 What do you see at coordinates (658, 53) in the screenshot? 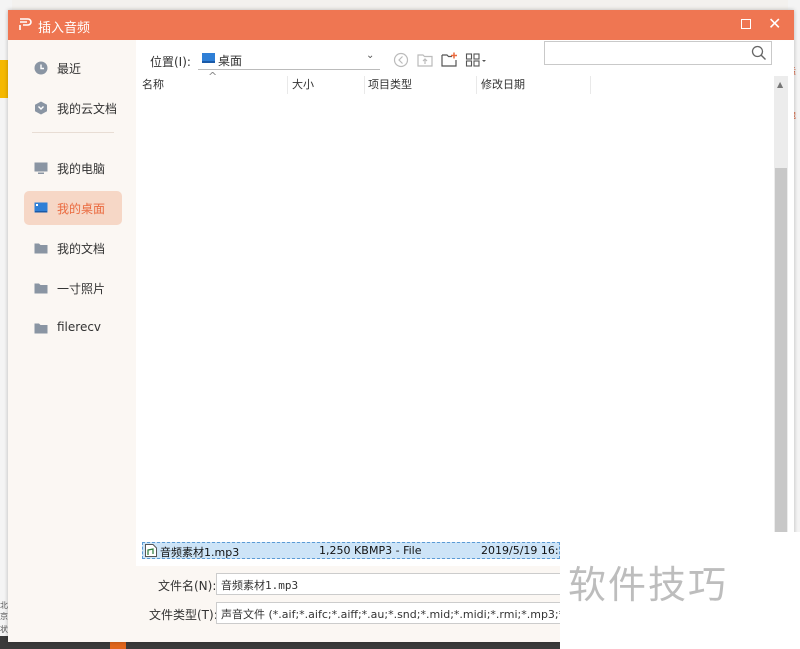
I see `search-input` at bounding box center [658, 53].